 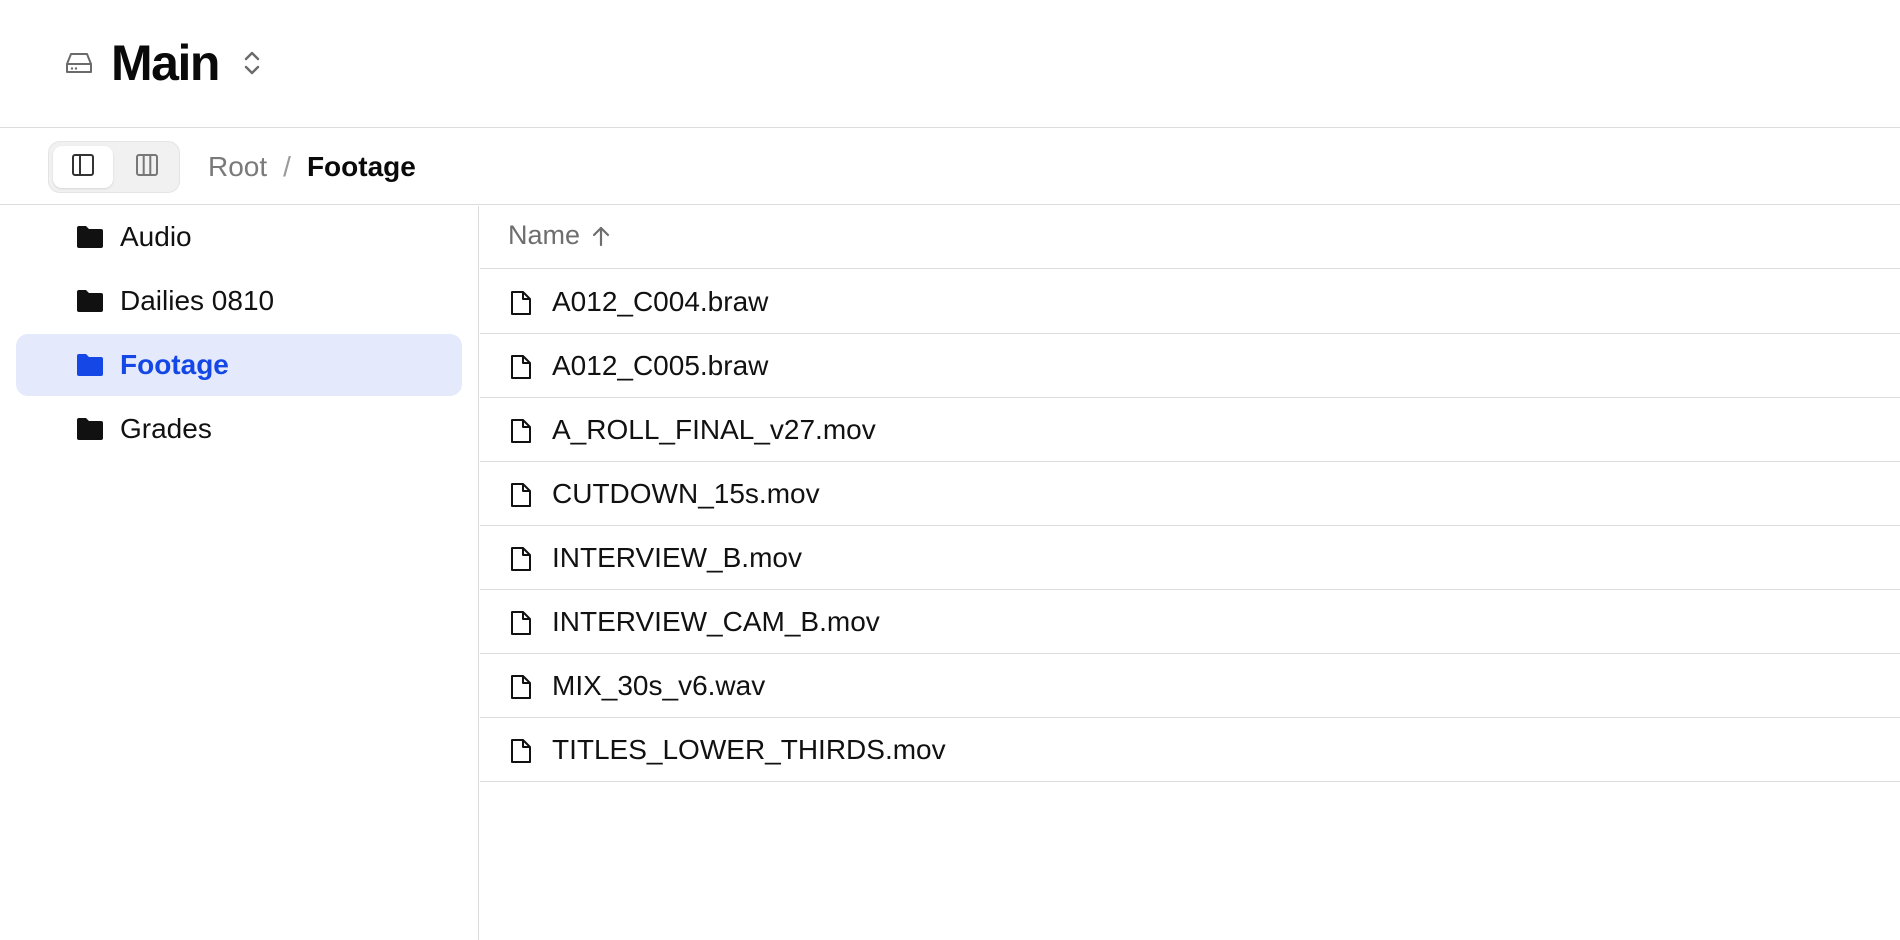 I want to click on sidebar-item-label: Footage, so click(x=174, y=364).